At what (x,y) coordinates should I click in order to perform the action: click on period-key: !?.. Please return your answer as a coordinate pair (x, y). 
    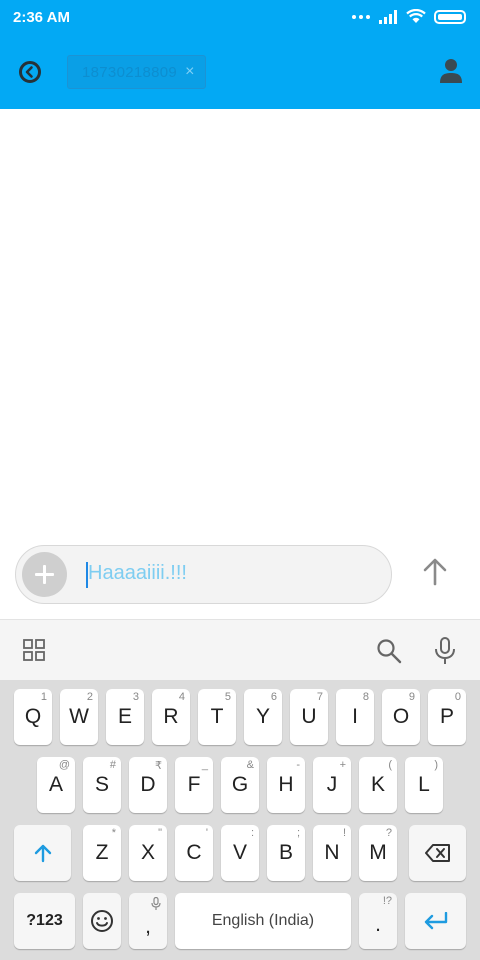
    Looking at the image, I should click on (378, 921).